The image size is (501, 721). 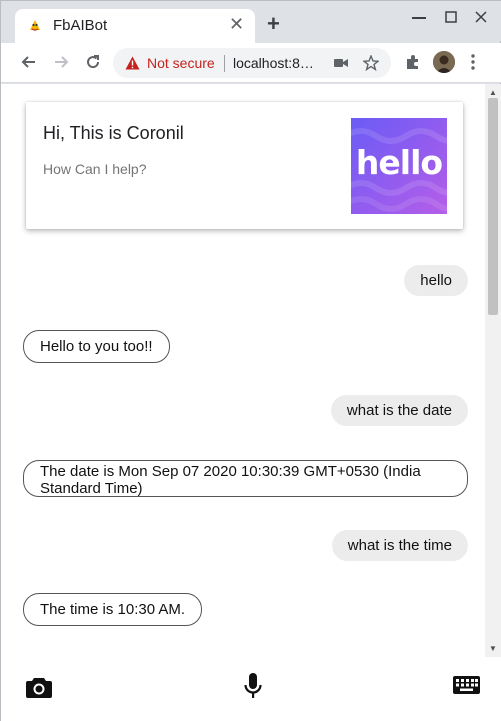 I want to click on tab-strip: FbAIBot ✕ +, so click(x=251, y=22).